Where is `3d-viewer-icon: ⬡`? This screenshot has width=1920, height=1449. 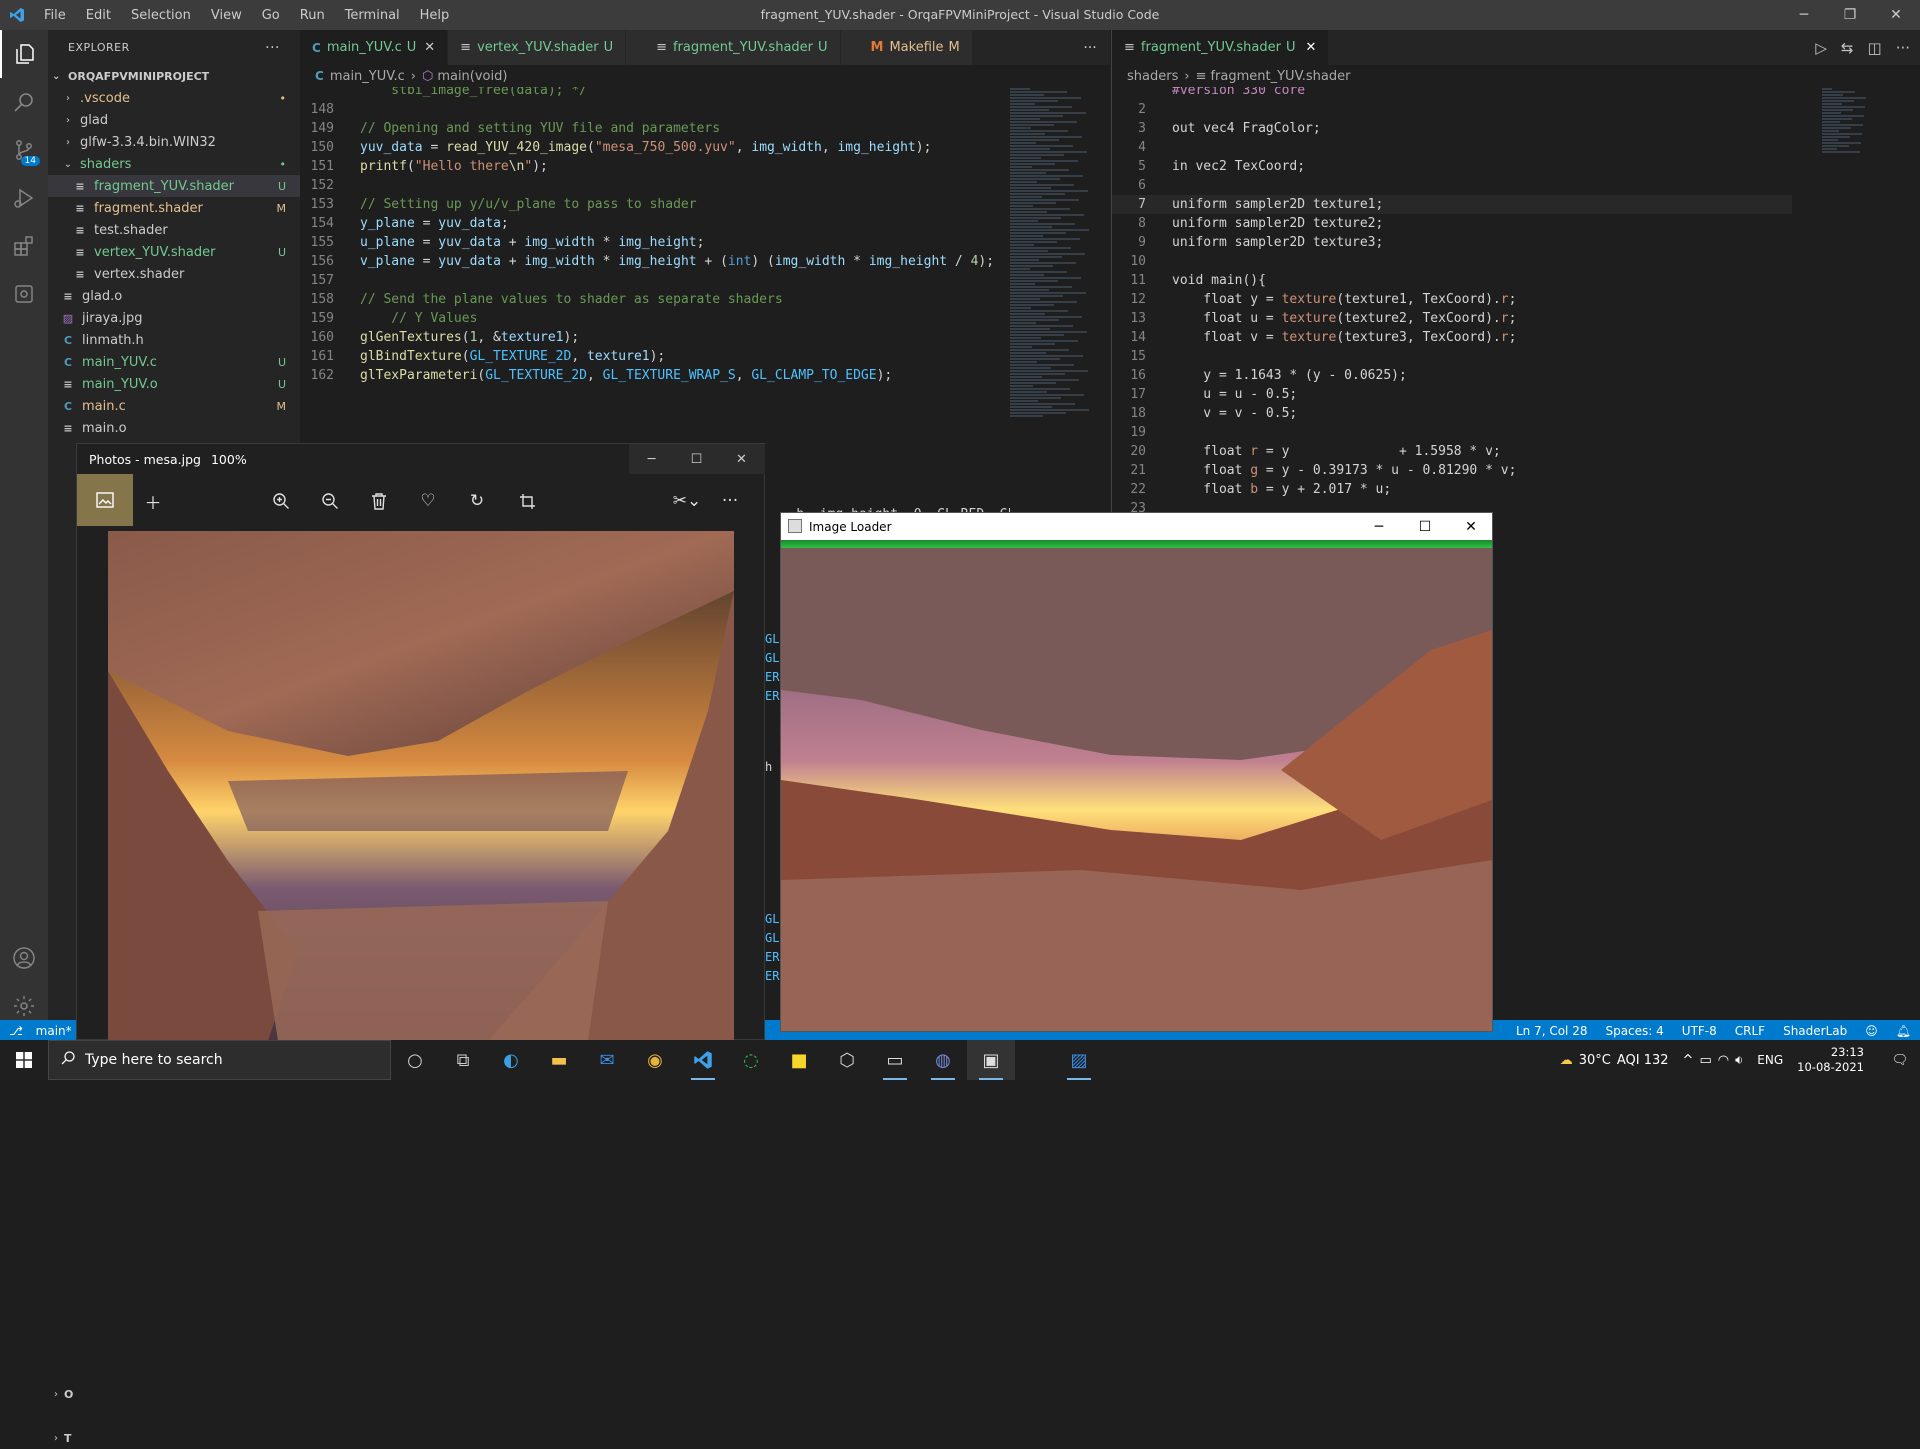 3d-viewer-icon: ⬡ is located at coordinates (847, 1060).